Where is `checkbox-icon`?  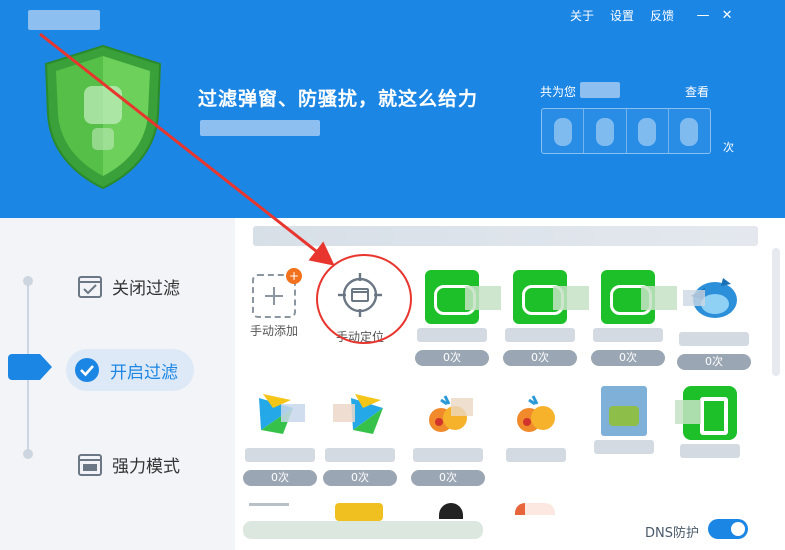 checkbox-icon is located at coordinates (90, 286).